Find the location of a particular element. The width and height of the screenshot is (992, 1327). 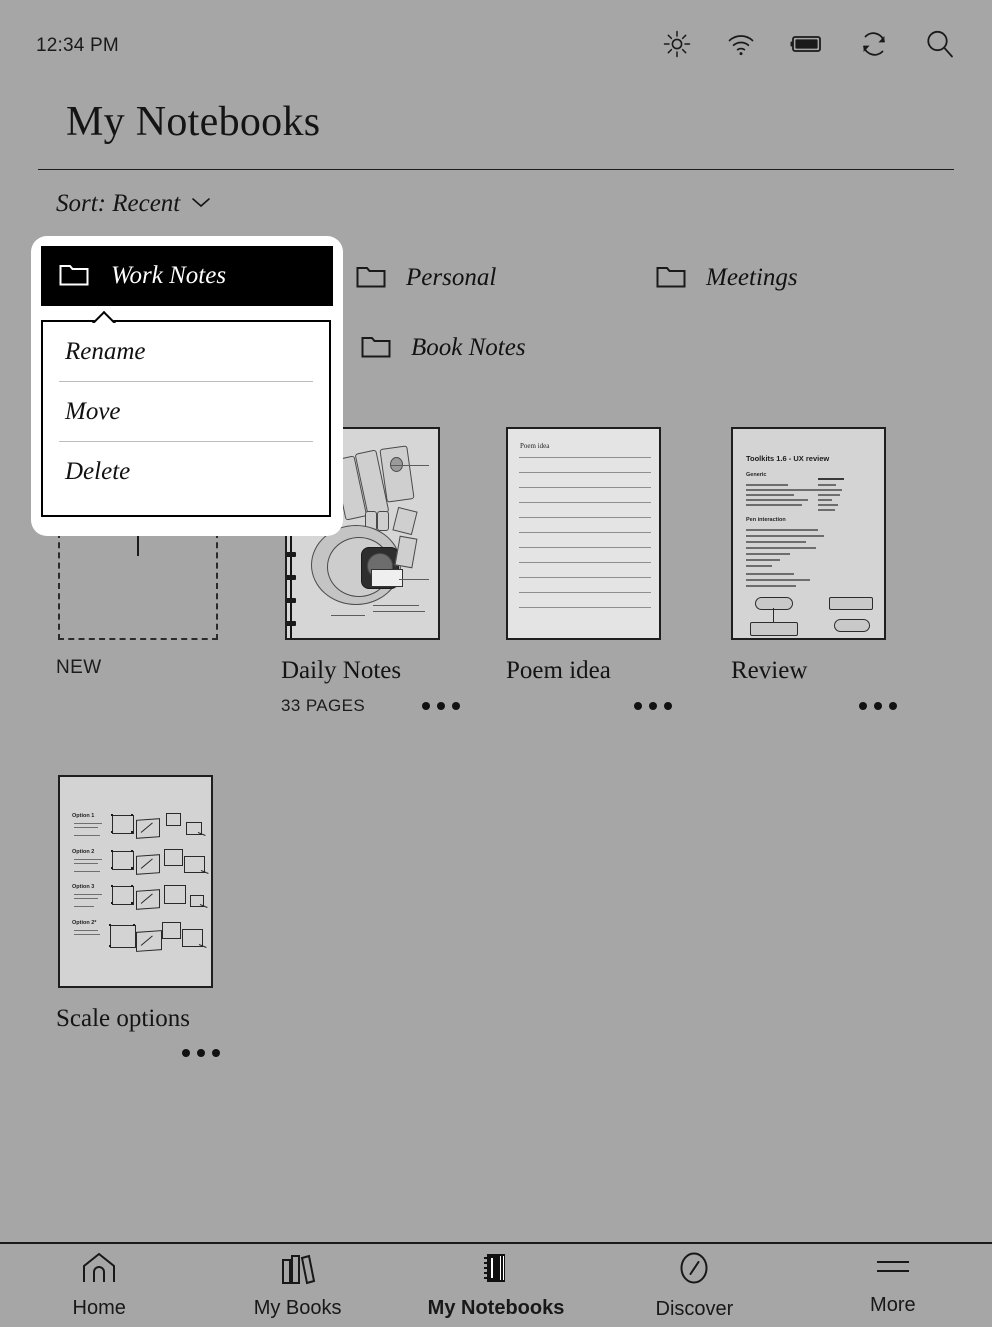

books-icon is located at coordinates (298, 1270).